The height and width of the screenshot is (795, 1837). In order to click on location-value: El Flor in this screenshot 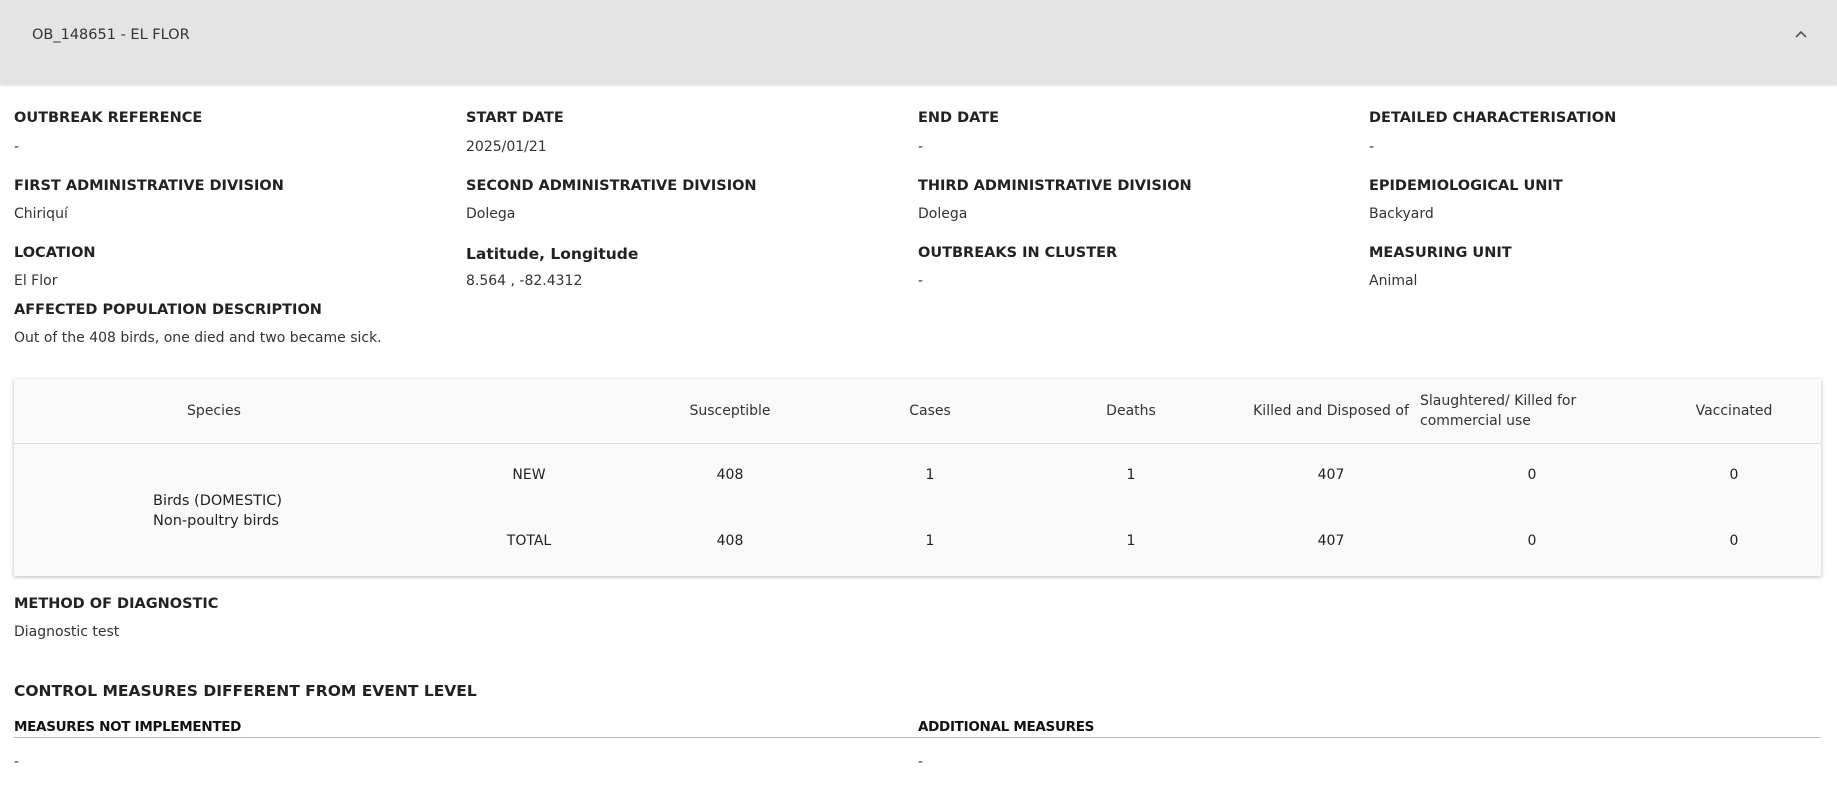, I will do `click(36, 281)`.